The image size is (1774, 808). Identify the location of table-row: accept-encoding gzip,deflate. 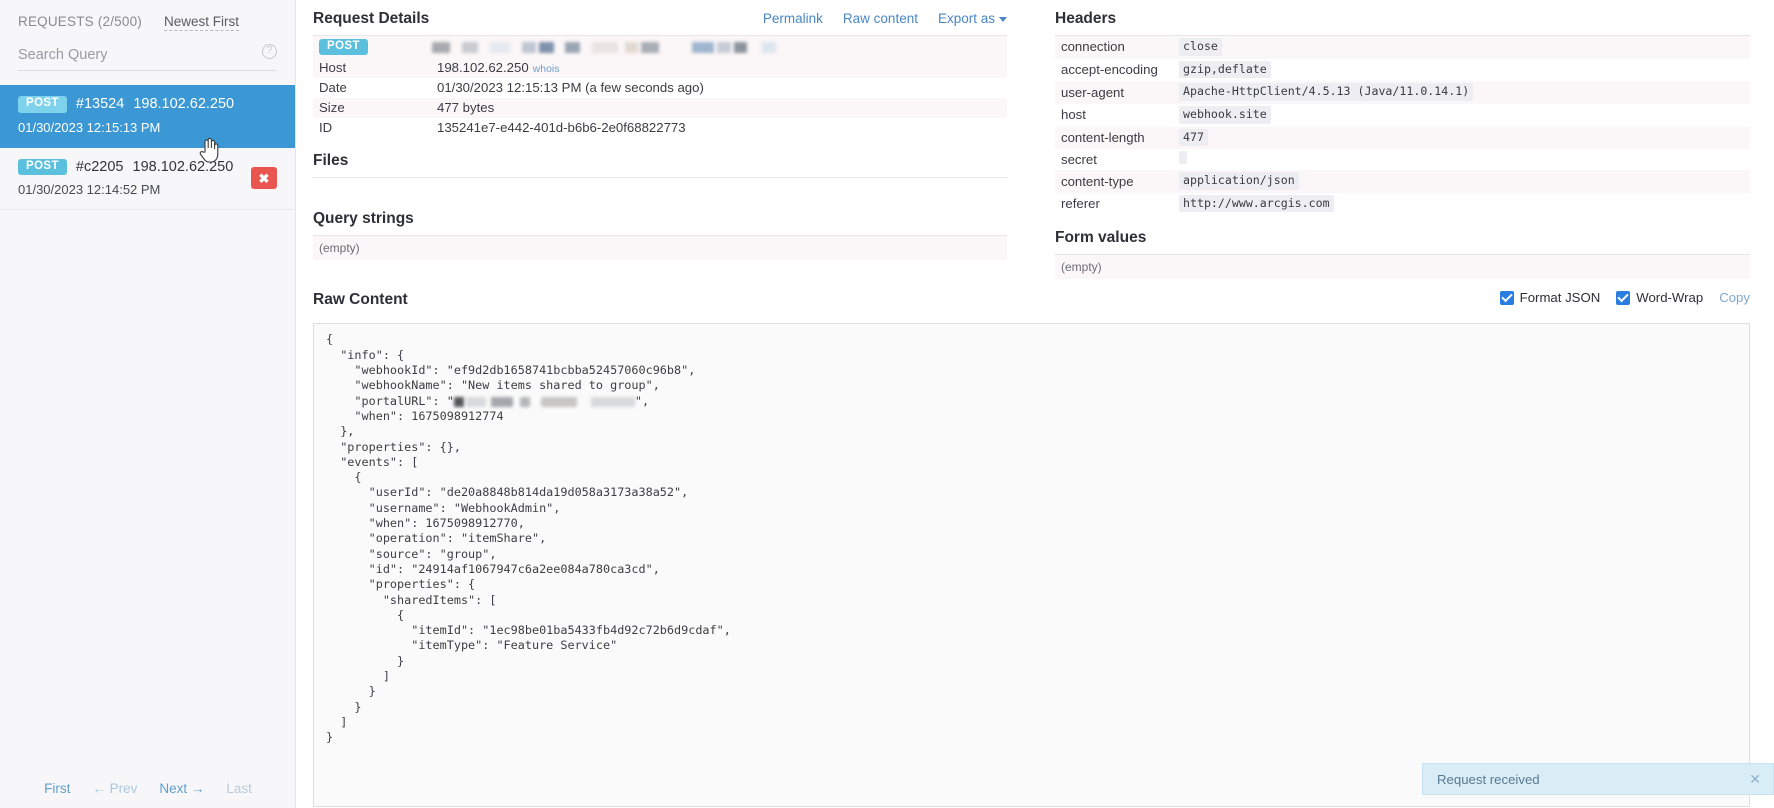
(1402, 70).